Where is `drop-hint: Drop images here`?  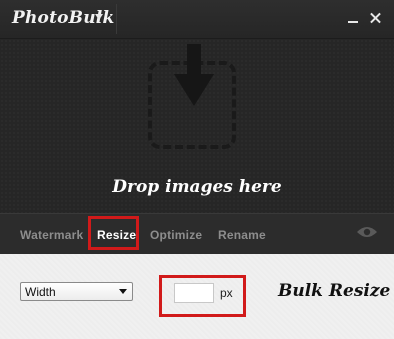 drop-hint: Drop images here is located at coordinates (197, 187).